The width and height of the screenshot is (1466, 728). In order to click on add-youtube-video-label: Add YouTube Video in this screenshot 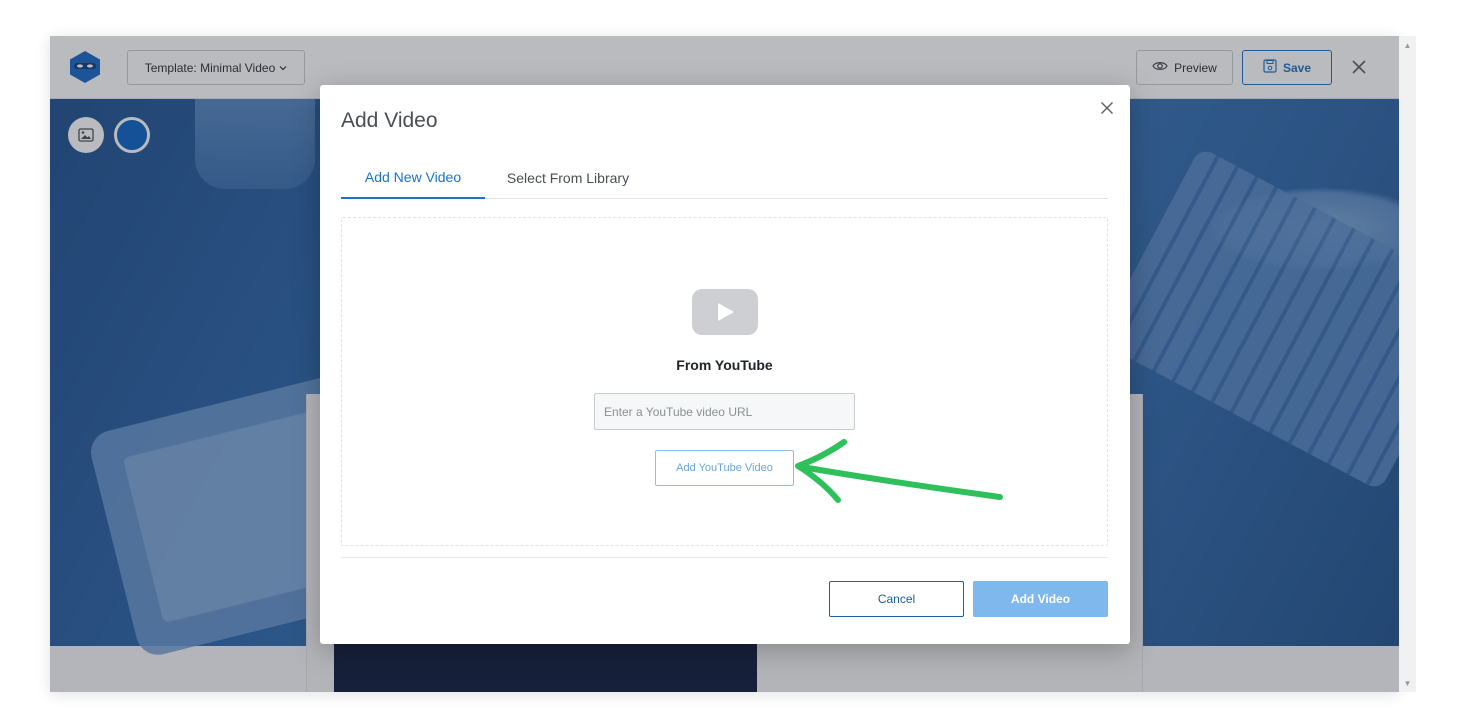, I will do `click(724, 468)`.